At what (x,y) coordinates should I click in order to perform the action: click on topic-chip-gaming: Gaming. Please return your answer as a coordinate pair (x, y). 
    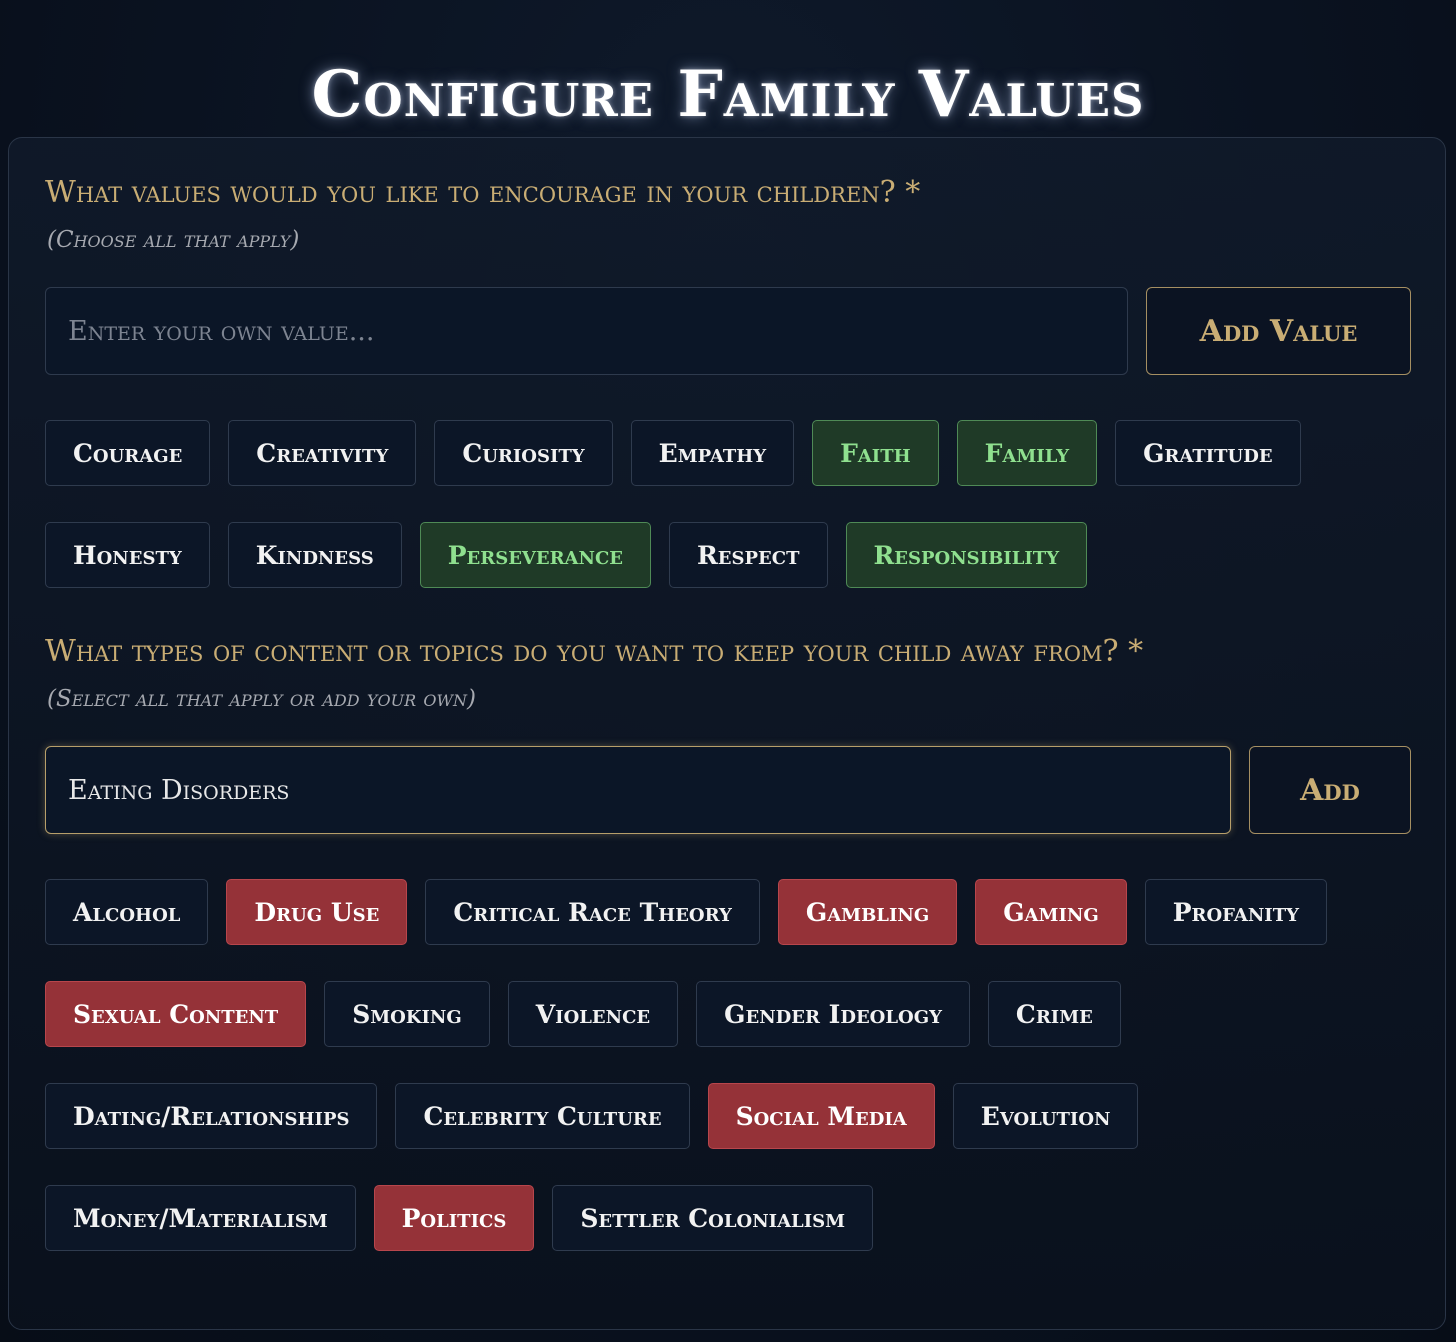
    Looking at the image, I should click on (1051, 912).